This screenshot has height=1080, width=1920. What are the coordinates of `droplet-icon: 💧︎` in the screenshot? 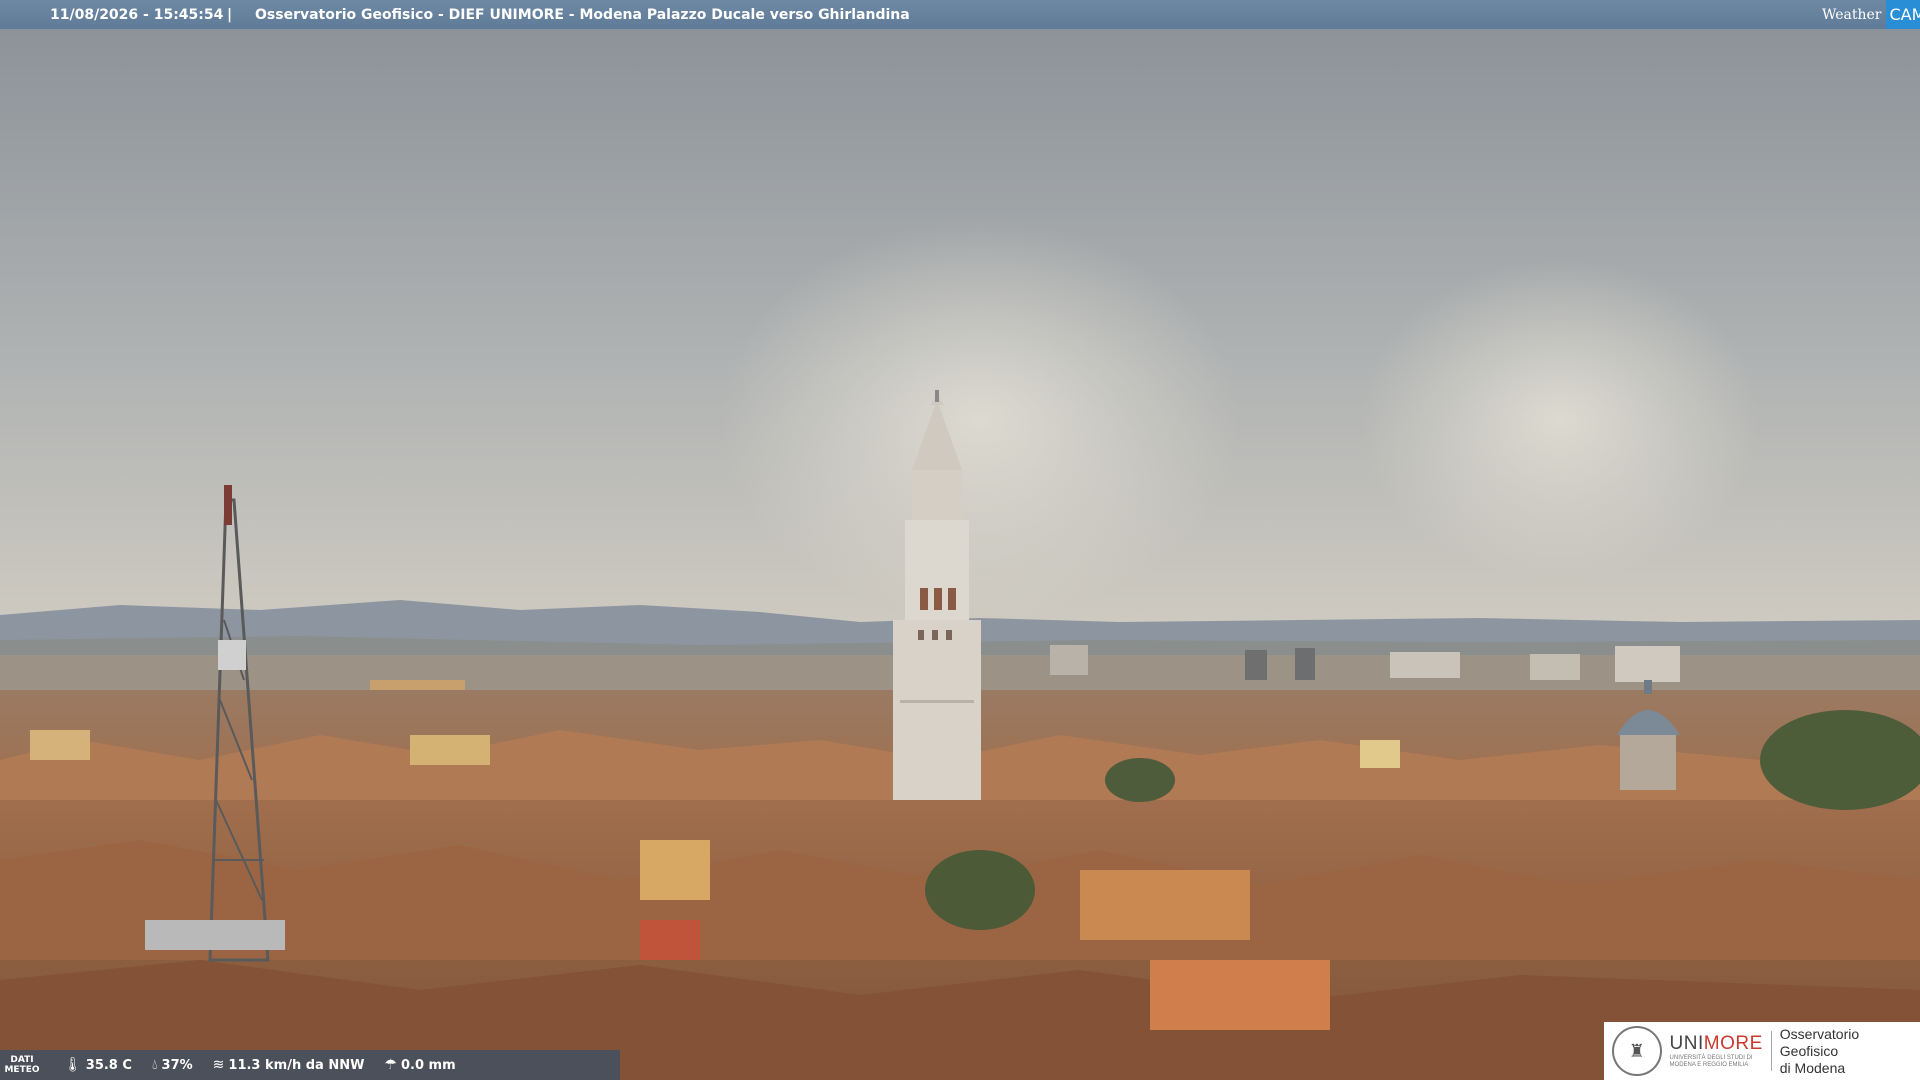 It's located at (154, 1065).